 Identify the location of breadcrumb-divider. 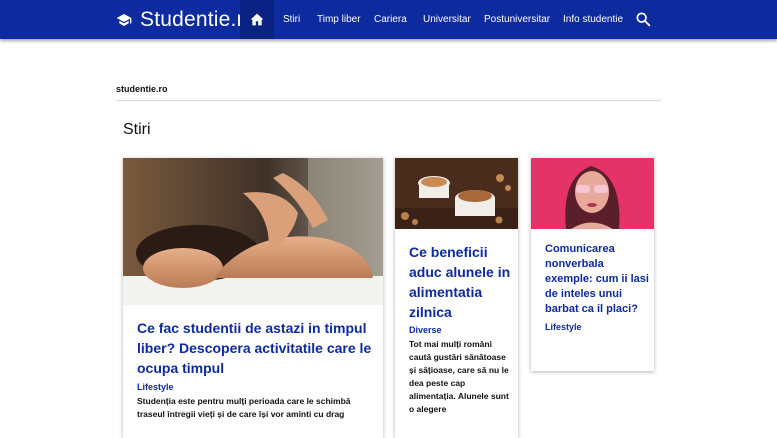
(388, 100).